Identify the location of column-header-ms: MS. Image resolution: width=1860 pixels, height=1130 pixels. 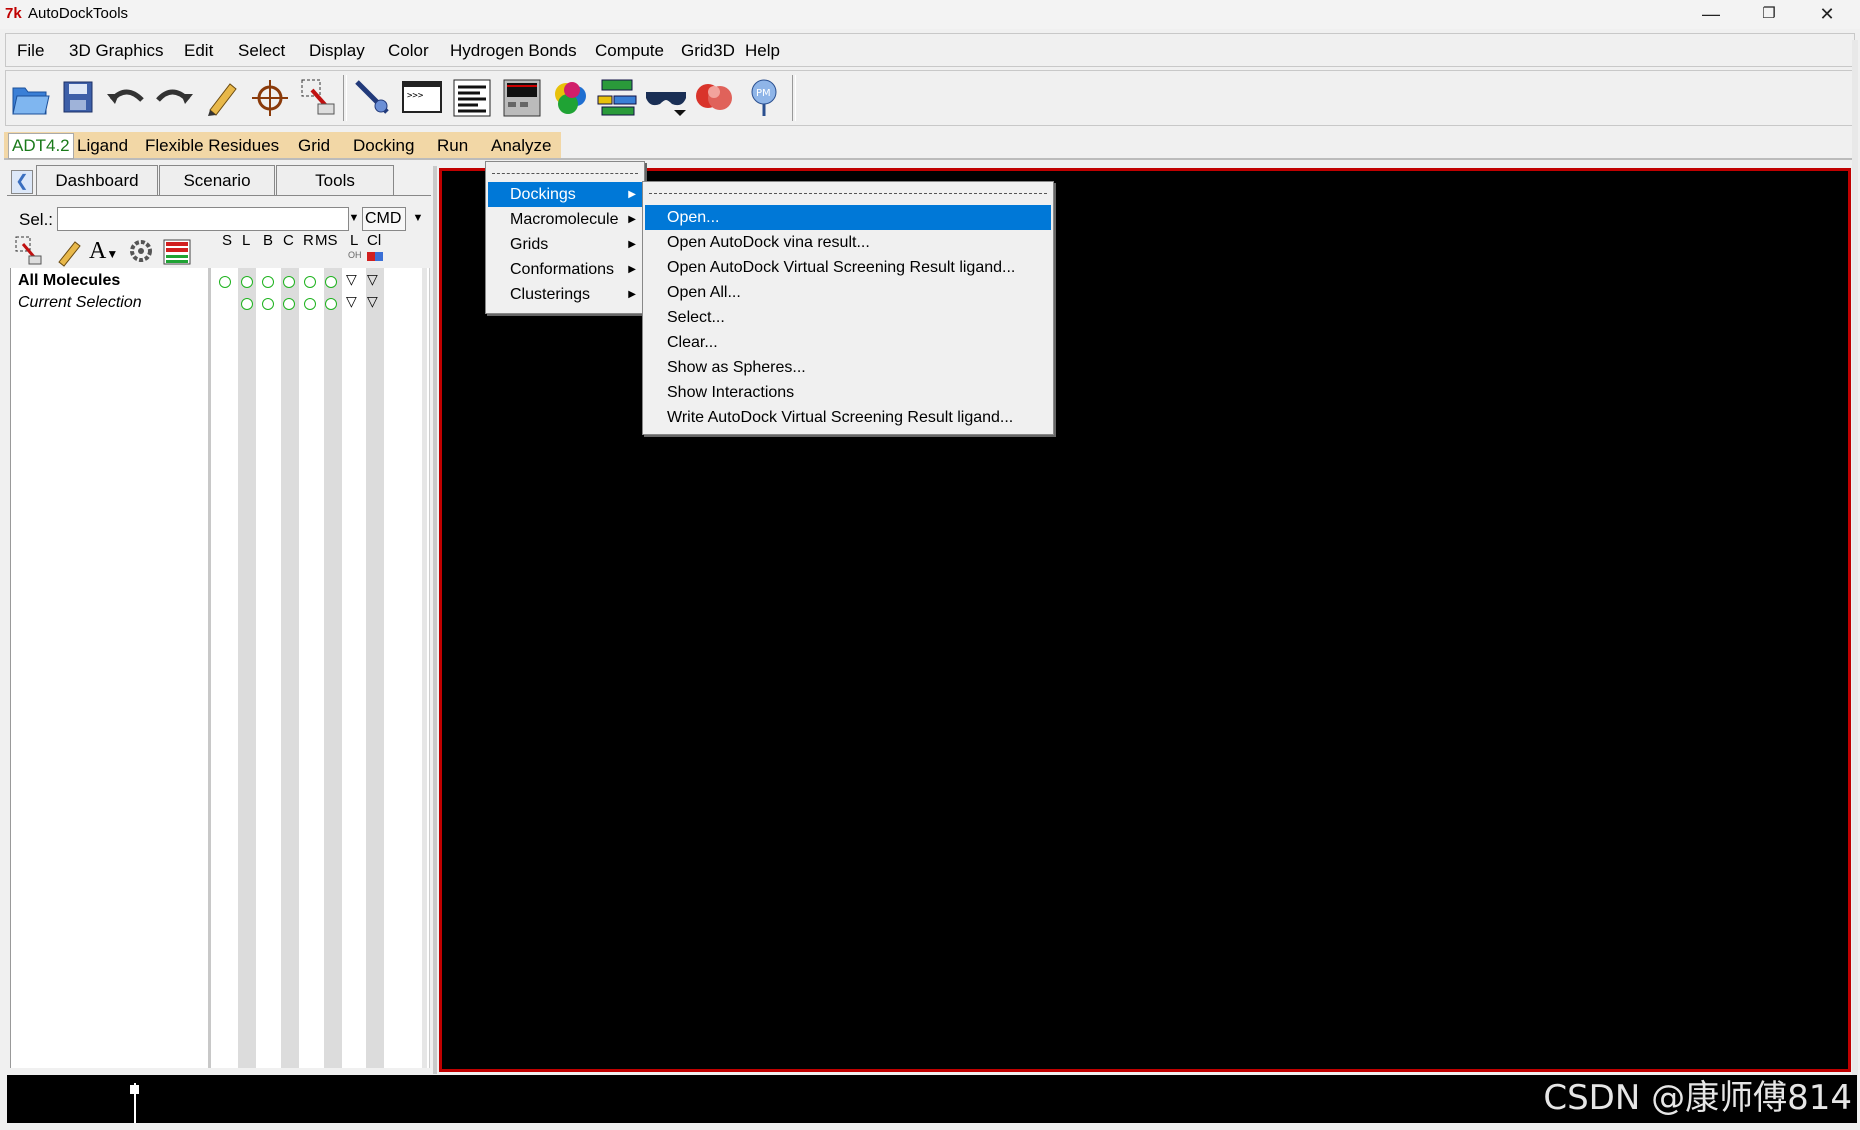
(326, 240).